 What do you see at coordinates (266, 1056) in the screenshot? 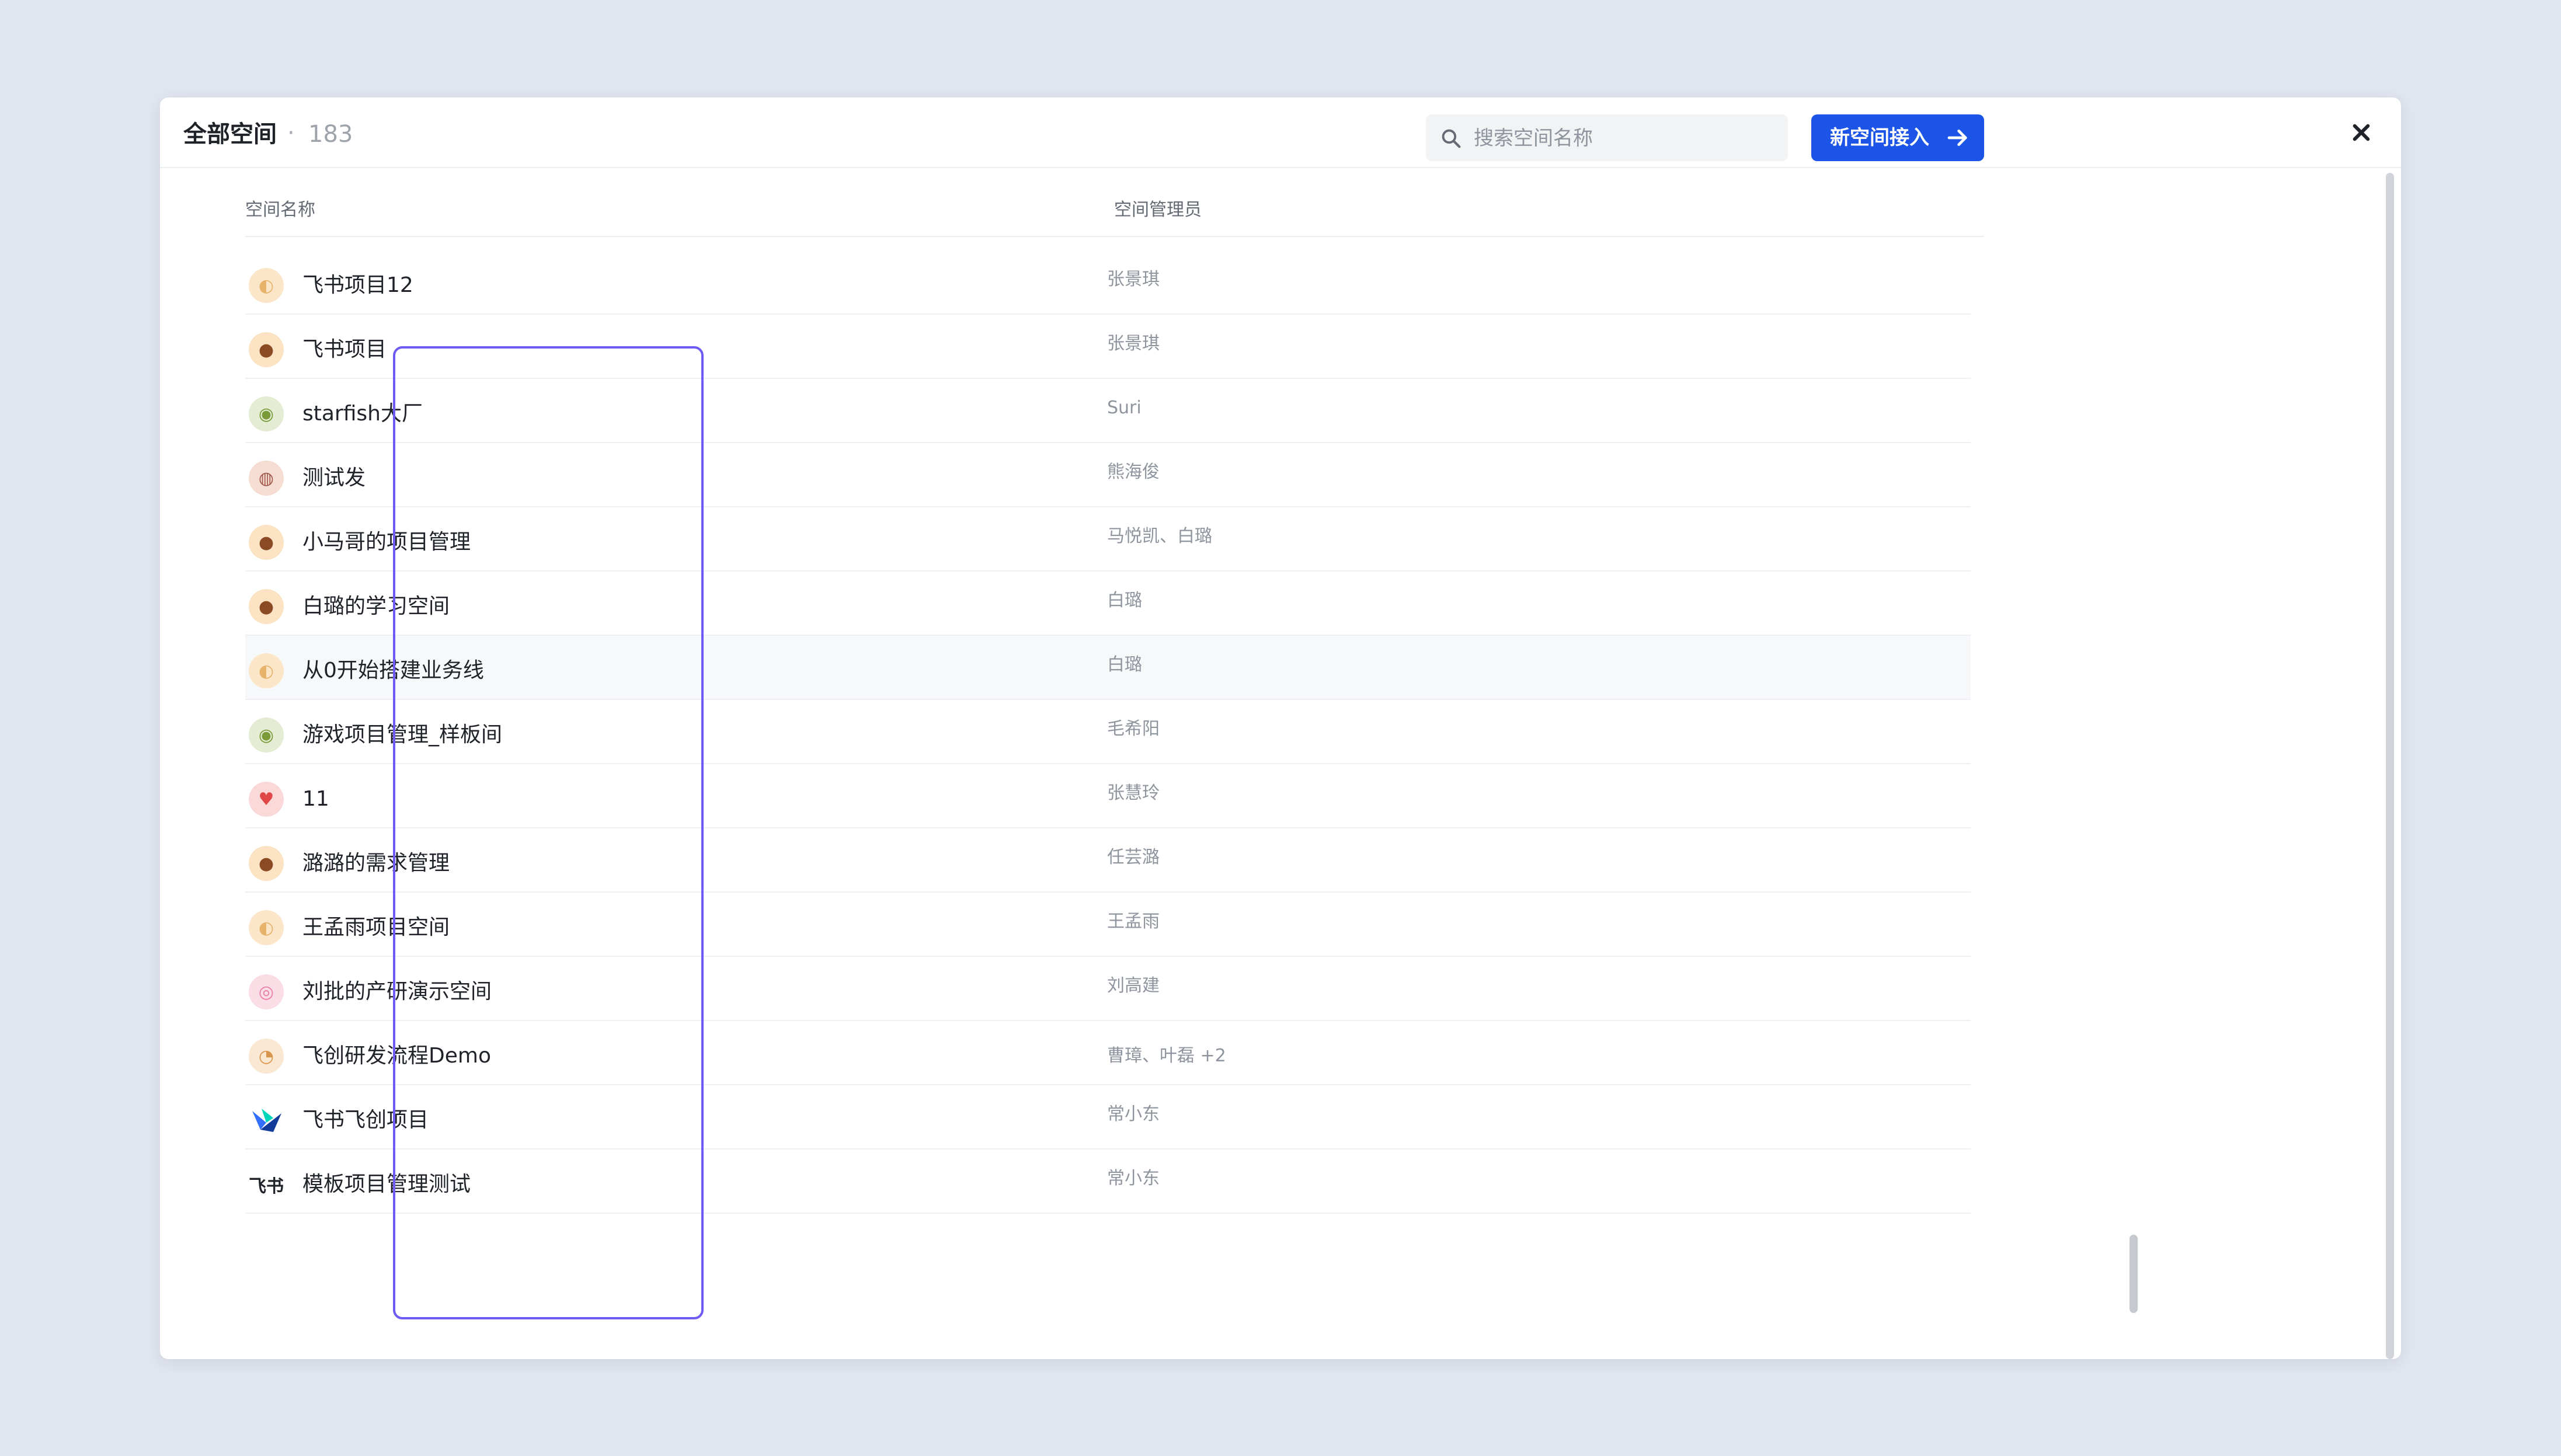
I see `drumstick-icon: ◔` at bounding box center [266, 1056].